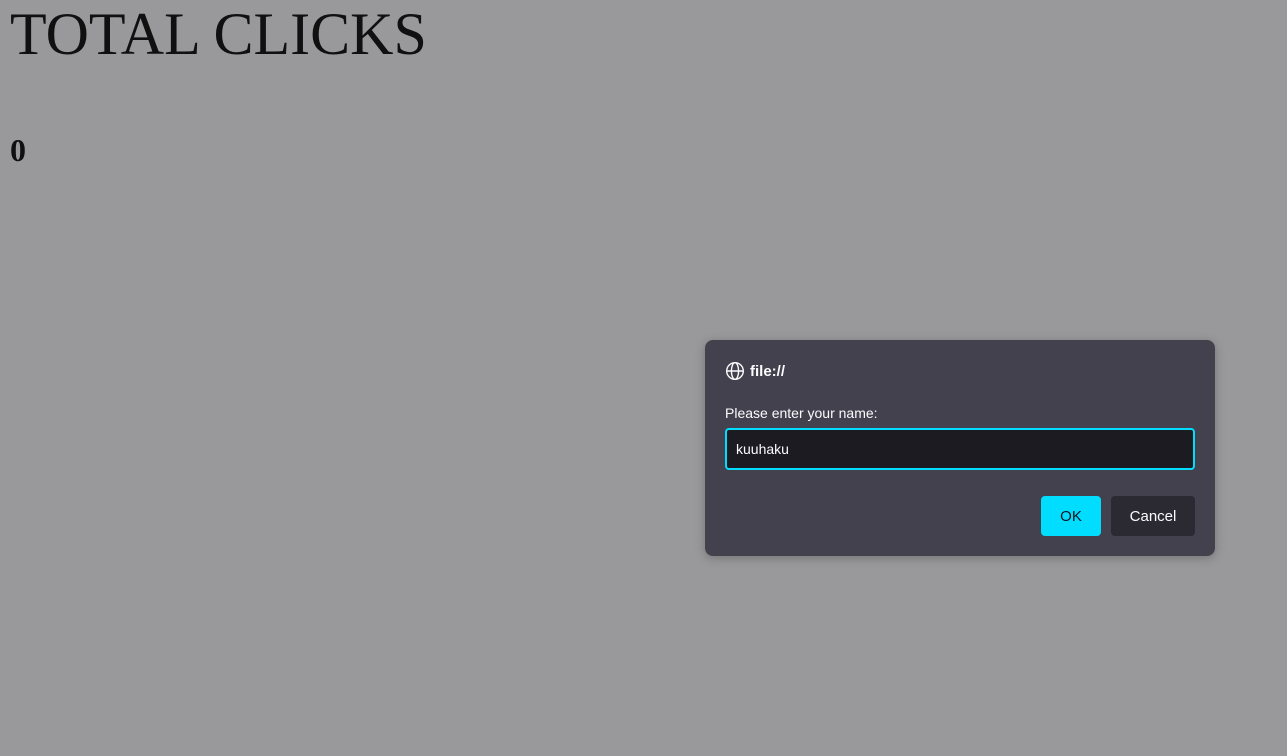 Image resolution: width=1287 pixels, height=756 pixels. Describe the element at coordinates (735, 371) in the screenshot. I see `globe-icon` at that location.